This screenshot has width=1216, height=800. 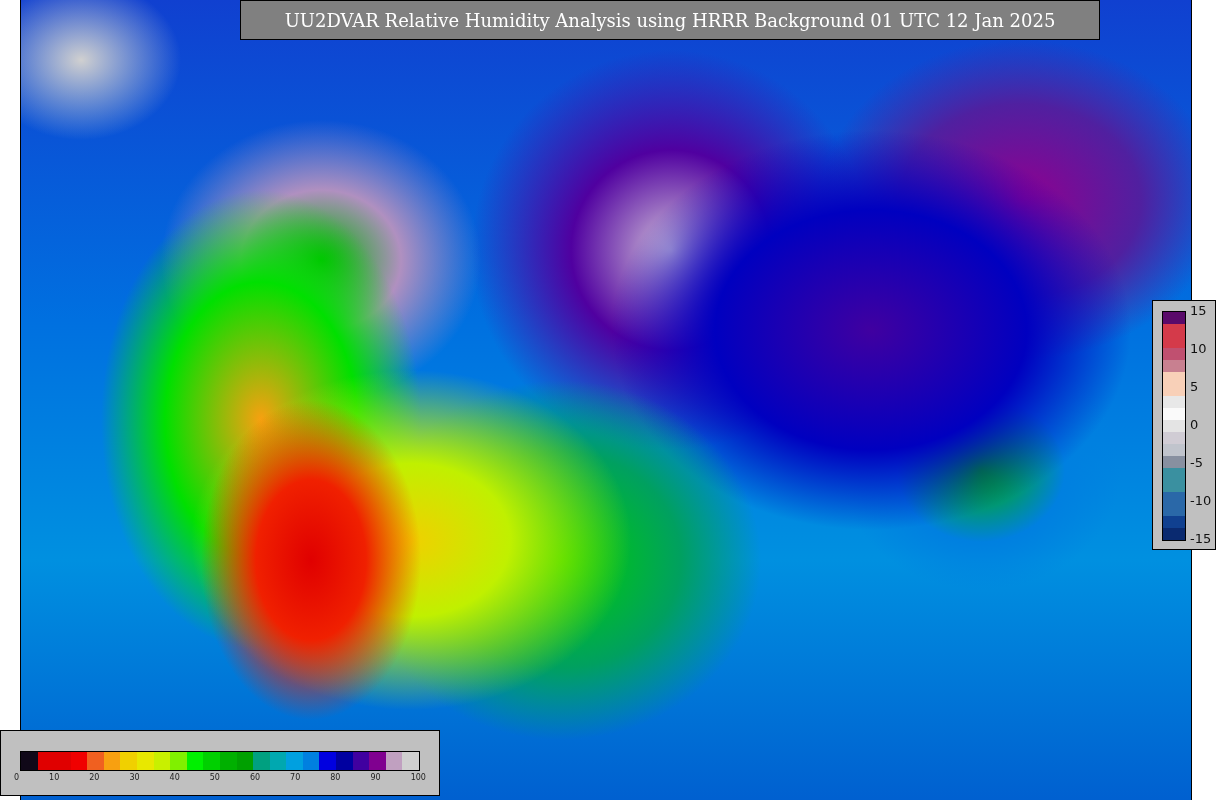 What do you see at coordinates (134, 778) in the screenshot?
I see `scale-label: 30` at bounding box center [134, 778].